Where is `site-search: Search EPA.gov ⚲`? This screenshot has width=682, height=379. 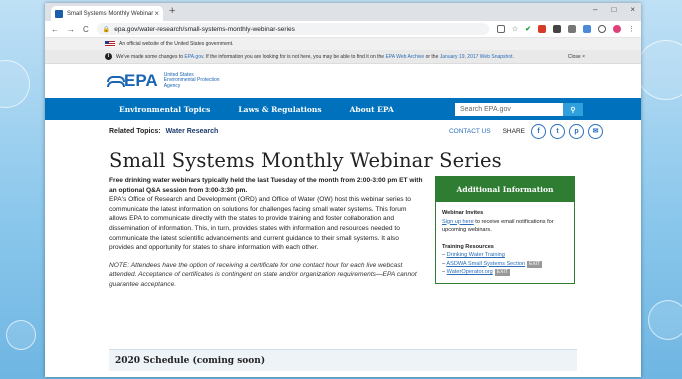 site-search: Search EPA.gov ⚲ is located at coordinates (519, 109).